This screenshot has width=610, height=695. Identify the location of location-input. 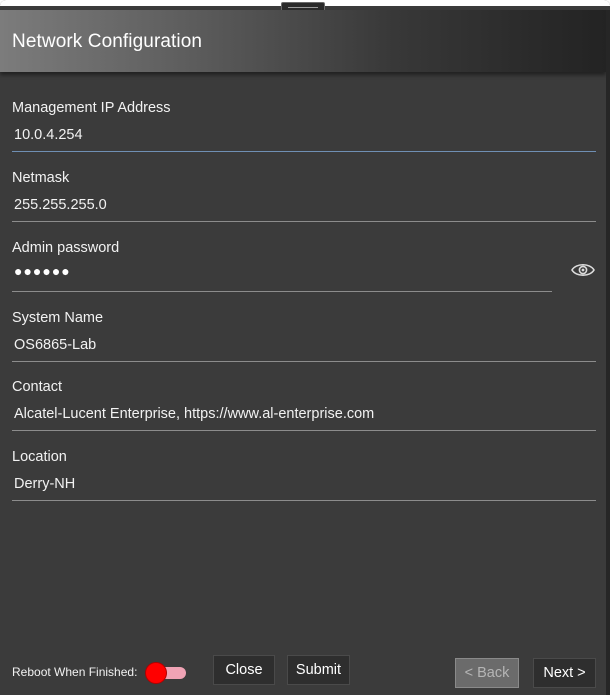
(299, 484).